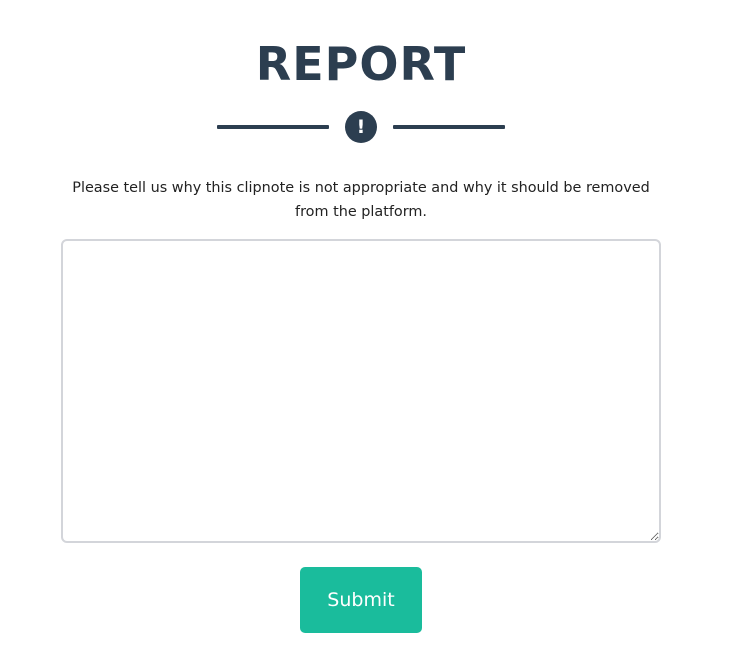 The height and width of the screenshot is (655, 740). I want to click on title-divider-right, so click(449, 127).